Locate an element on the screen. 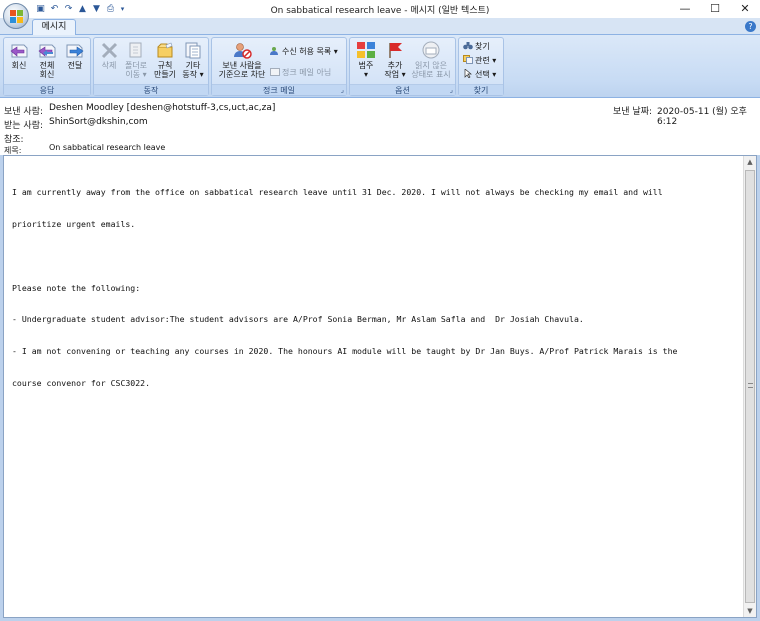 The image size is (760, 621). related-button: 관련 ▾ is located at coordinates (479, 60).